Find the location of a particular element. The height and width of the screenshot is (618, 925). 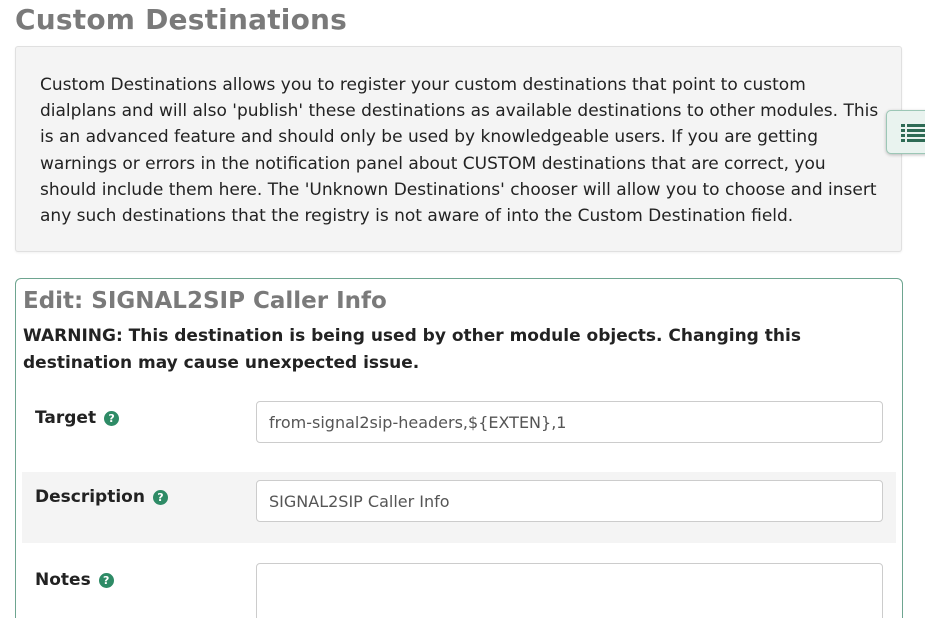

fixed-sidebar-toggle-button is located at coordinates (905, 132).